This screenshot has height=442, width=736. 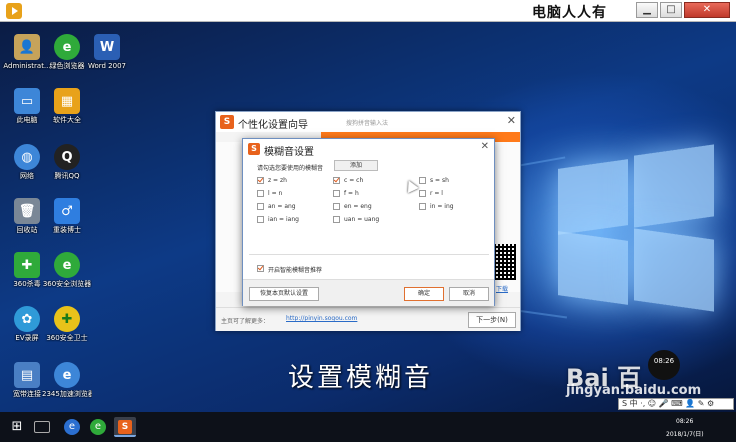 I want to click on option-uan-uang: uan = uang, so click(x=356, y=220).